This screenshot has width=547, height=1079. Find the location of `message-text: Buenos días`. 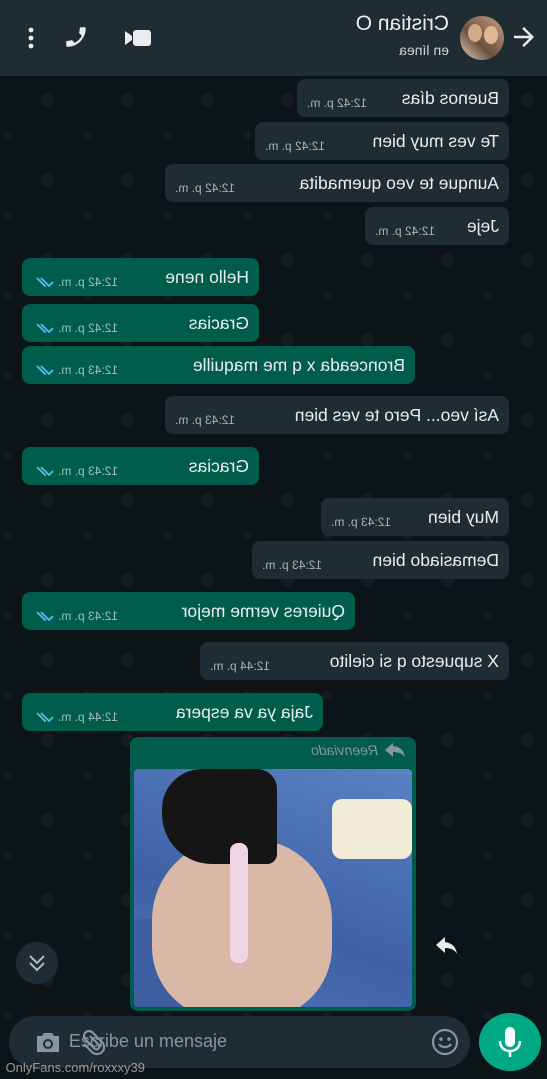

message-text: Buenos días is located at coordinates (450, 97).